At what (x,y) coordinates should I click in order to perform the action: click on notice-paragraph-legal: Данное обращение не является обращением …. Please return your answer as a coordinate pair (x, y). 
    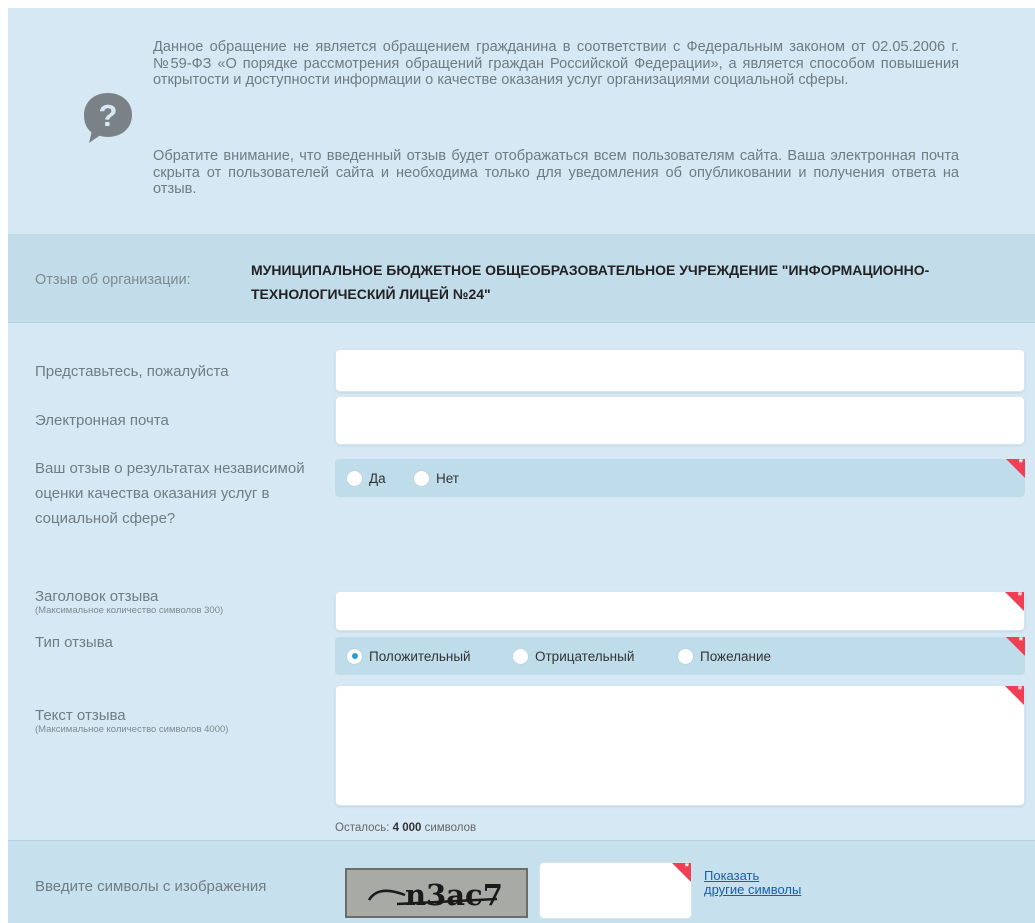
    Looking at the image, I should click on (556, 63).